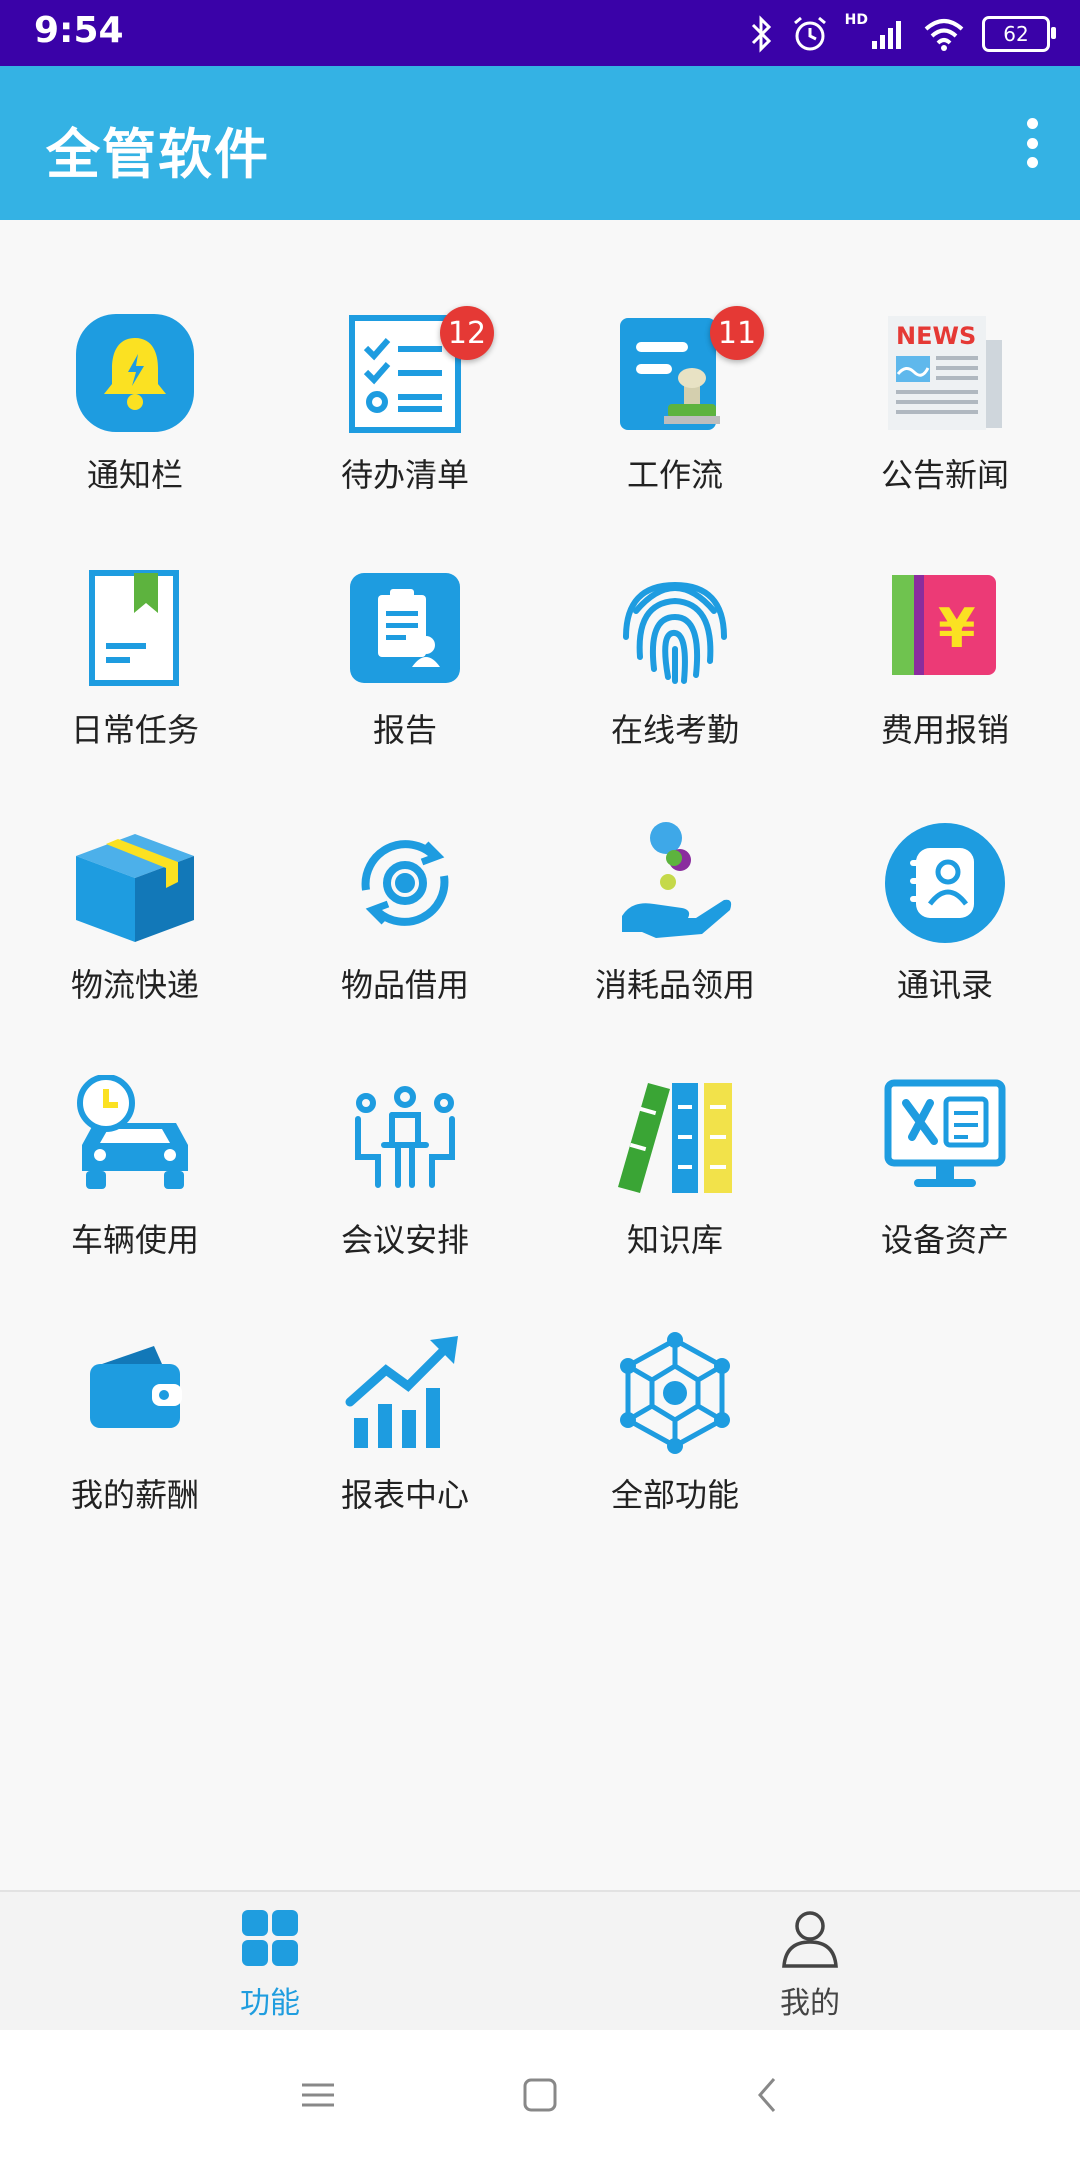  Describe the element at coordinates (944, 475) in the screenshot. I see `feature-label: 公告新闻` at that location.